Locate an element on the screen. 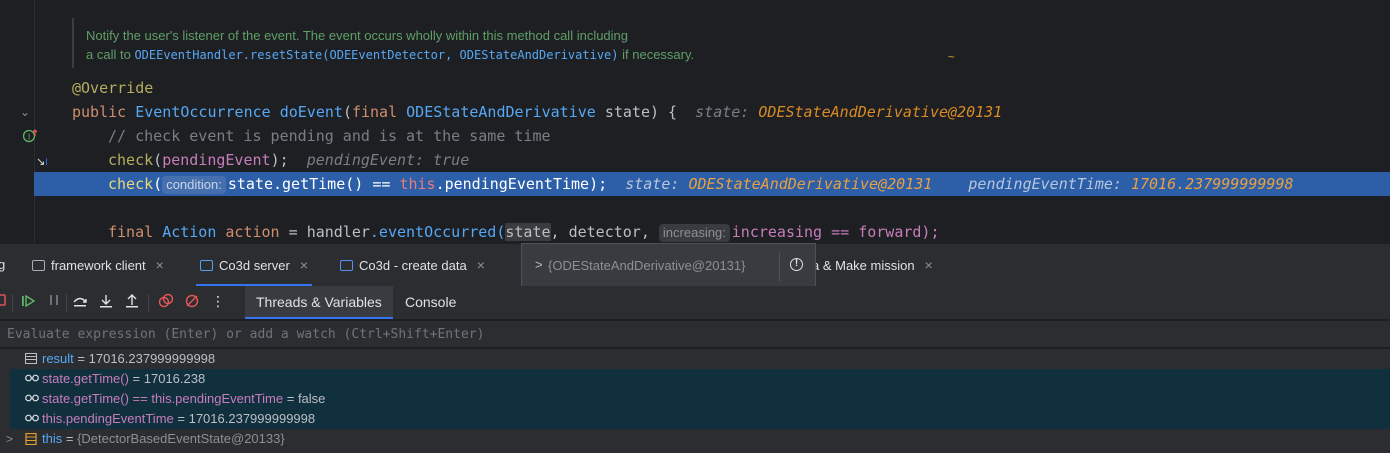  inlay-hint-key: pendingEventTime: is located at coordinates (1045, 184).